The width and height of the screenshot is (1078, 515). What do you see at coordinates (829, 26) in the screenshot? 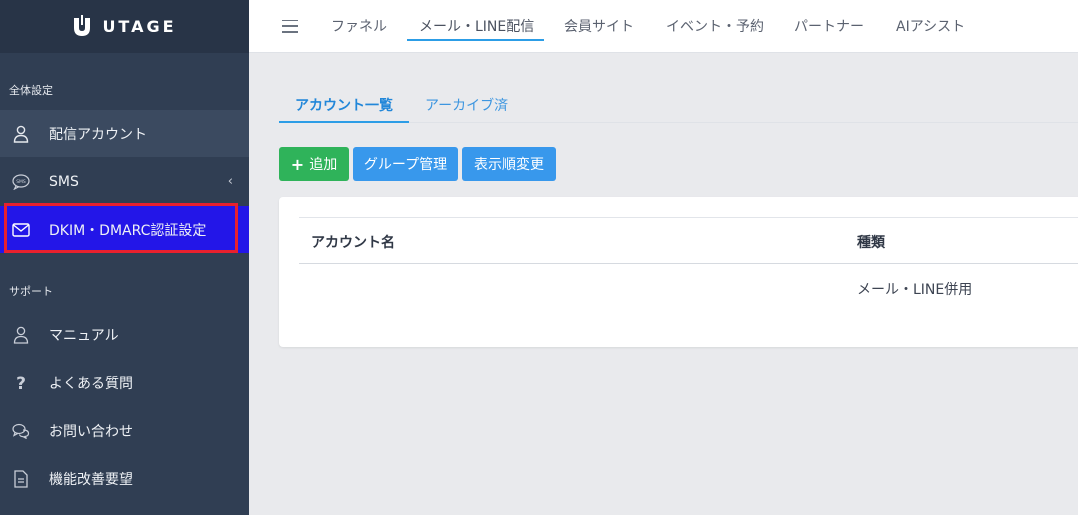
I see `topnav-partner: パートナー` at bounding box center [829, 26].